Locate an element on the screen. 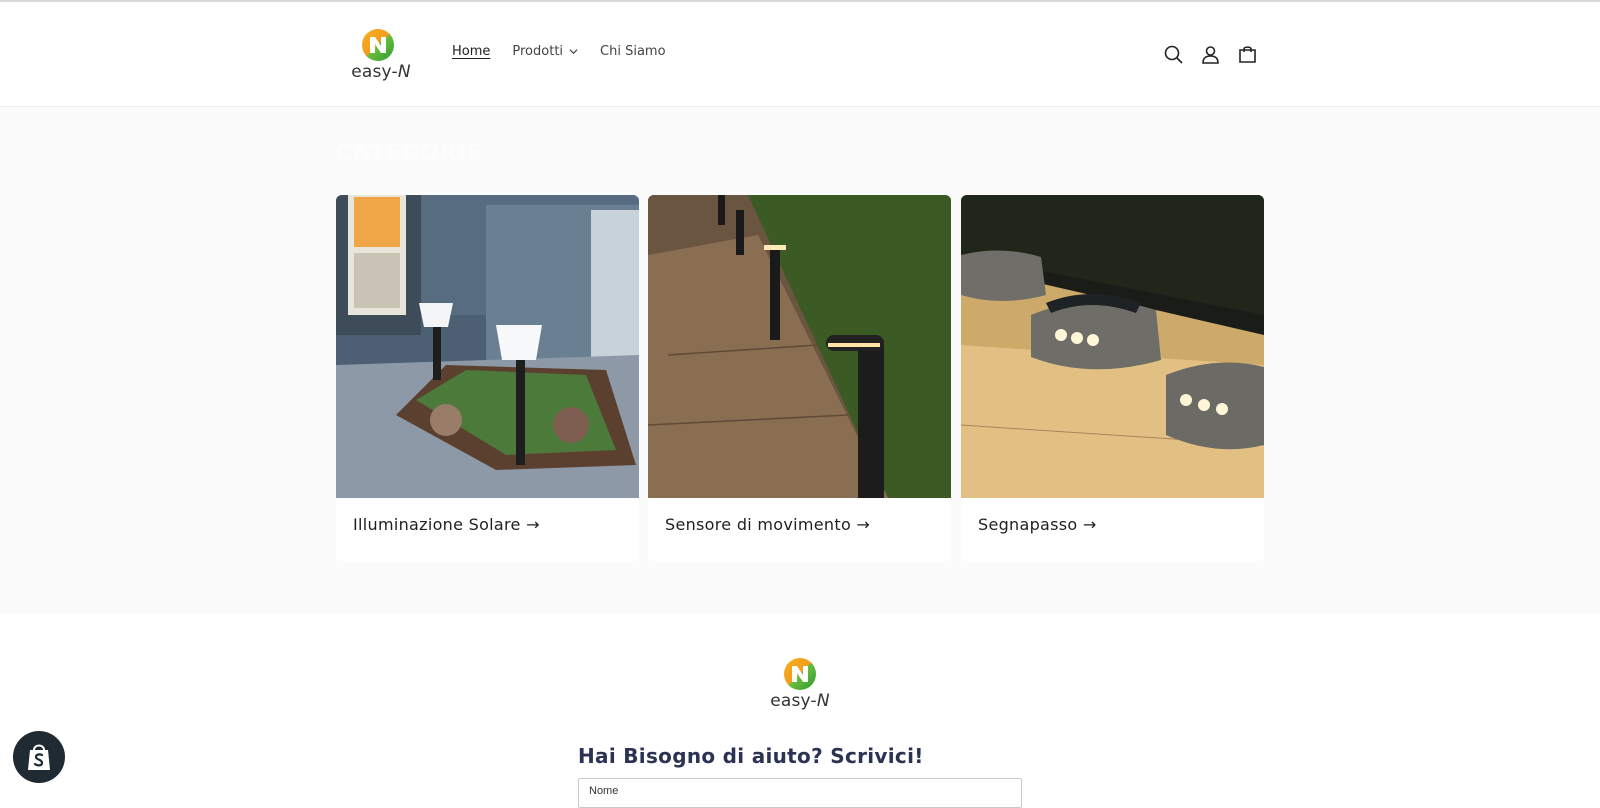  cart-icon is located at coordinates (1247, 54).